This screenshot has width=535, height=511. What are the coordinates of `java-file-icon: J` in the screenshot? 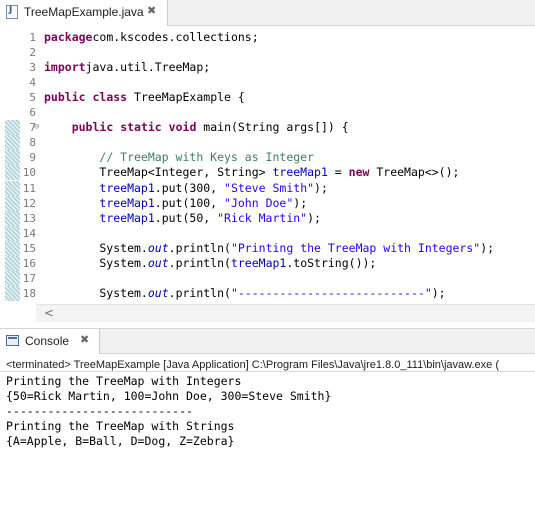 It's located at (12, 12).